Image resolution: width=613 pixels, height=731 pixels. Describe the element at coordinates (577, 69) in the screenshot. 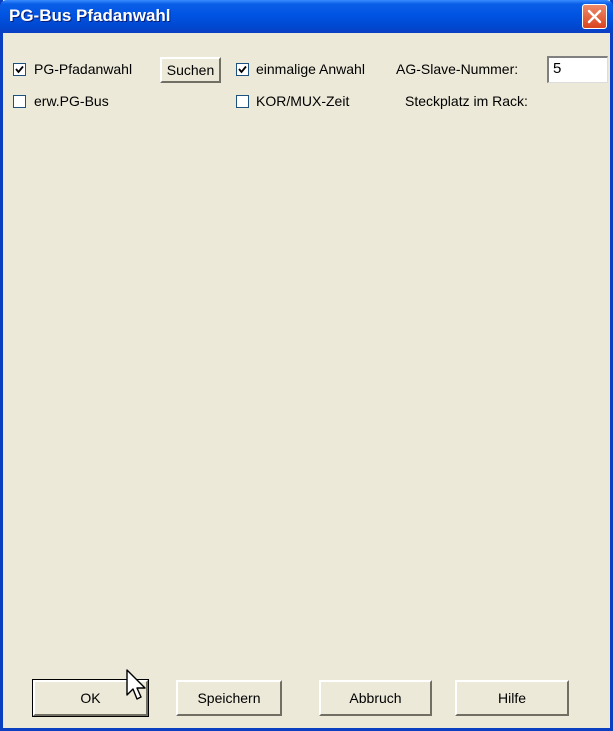

I see `ag-slave-nummer-input: 5` at that location.